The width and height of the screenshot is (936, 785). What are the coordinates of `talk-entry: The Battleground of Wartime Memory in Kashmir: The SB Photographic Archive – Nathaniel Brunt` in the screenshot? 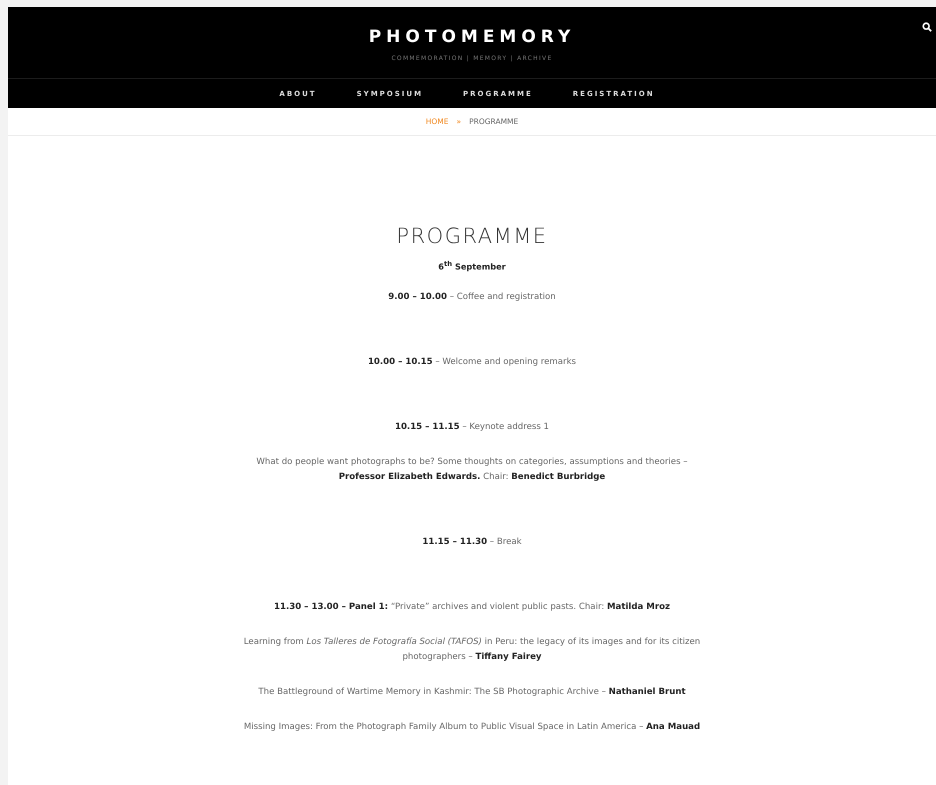 It's located at (472, 692).